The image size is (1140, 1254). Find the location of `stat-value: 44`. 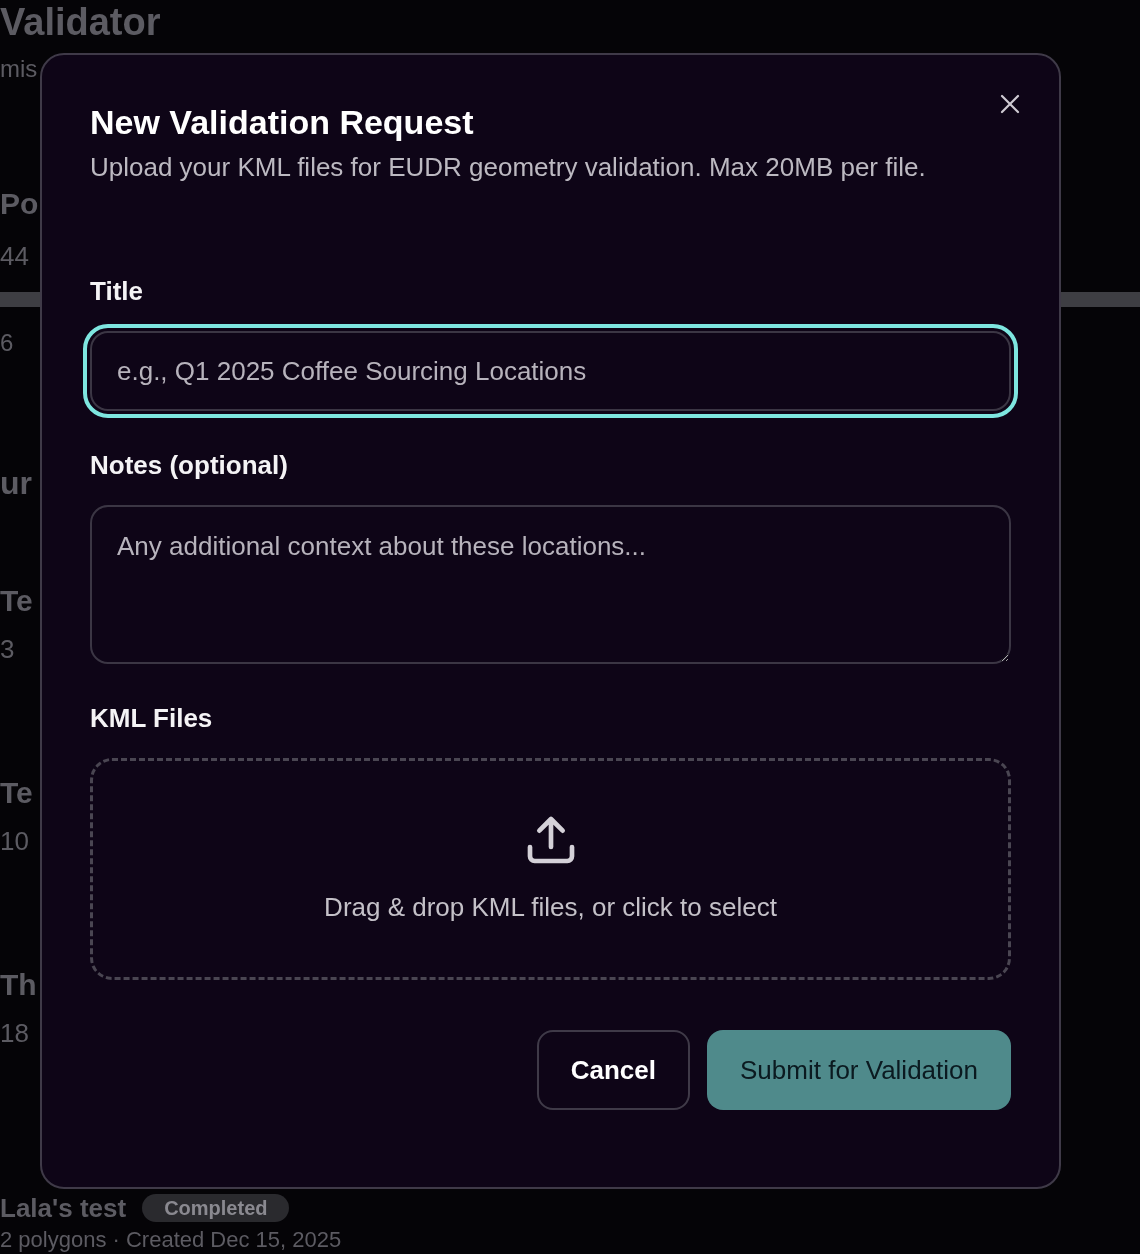

stat-value: 44 is located at coordinates (14, 256).